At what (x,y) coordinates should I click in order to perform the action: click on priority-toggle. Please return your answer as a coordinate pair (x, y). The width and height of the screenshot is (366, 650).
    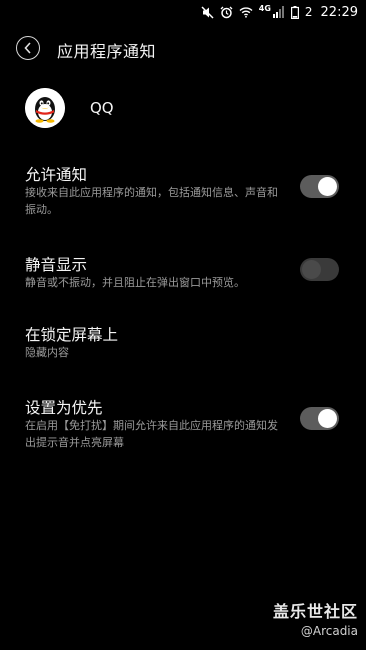
    Looking at the image, I should click on (319, 418).